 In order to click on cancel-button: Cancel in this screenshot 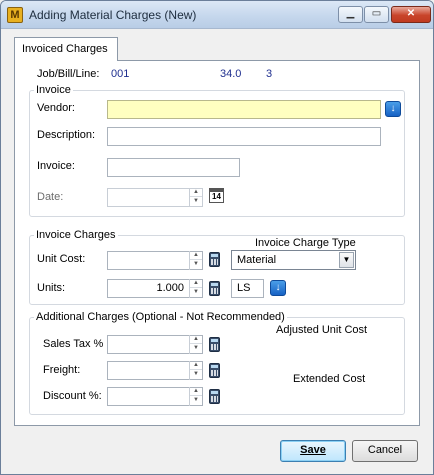, I will do `click(385, 451)`.